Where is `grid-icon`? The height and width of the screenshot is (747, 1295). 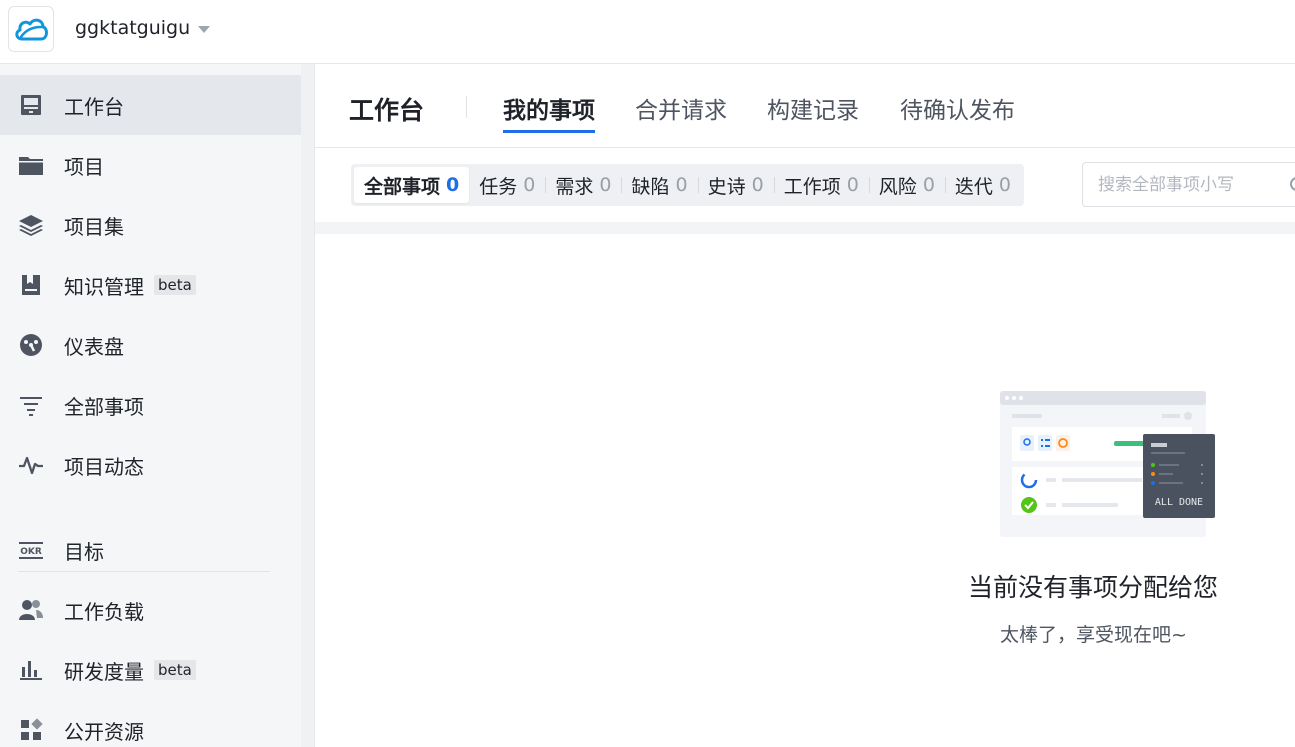 grid-icon is located at coordinates (31, 730).